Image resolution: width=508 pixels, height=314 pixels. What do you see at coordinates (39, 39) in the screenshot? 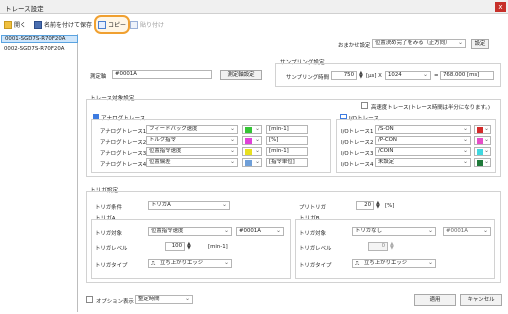
I see `axis-item-selected: 0001-SGD7S-R70F20A` at bounding box center [39, 39].